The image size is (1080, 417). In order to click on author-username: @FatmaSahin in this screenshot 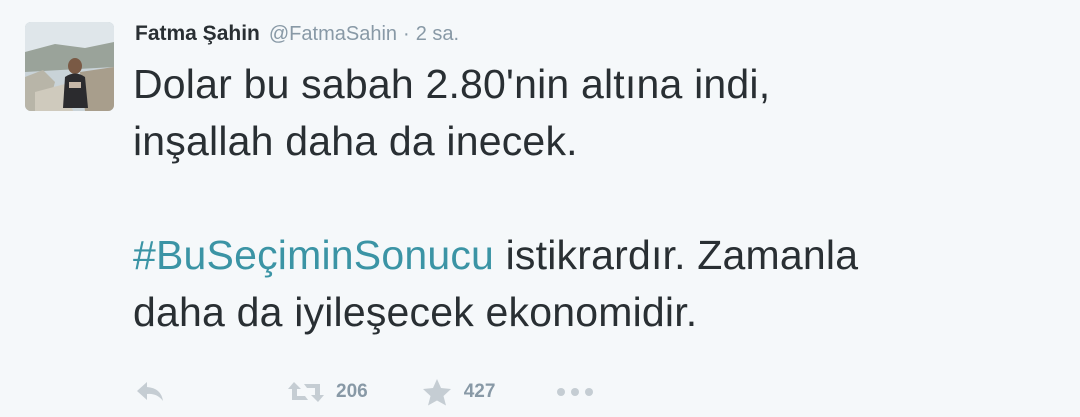, I will do `click(333, 34)`.